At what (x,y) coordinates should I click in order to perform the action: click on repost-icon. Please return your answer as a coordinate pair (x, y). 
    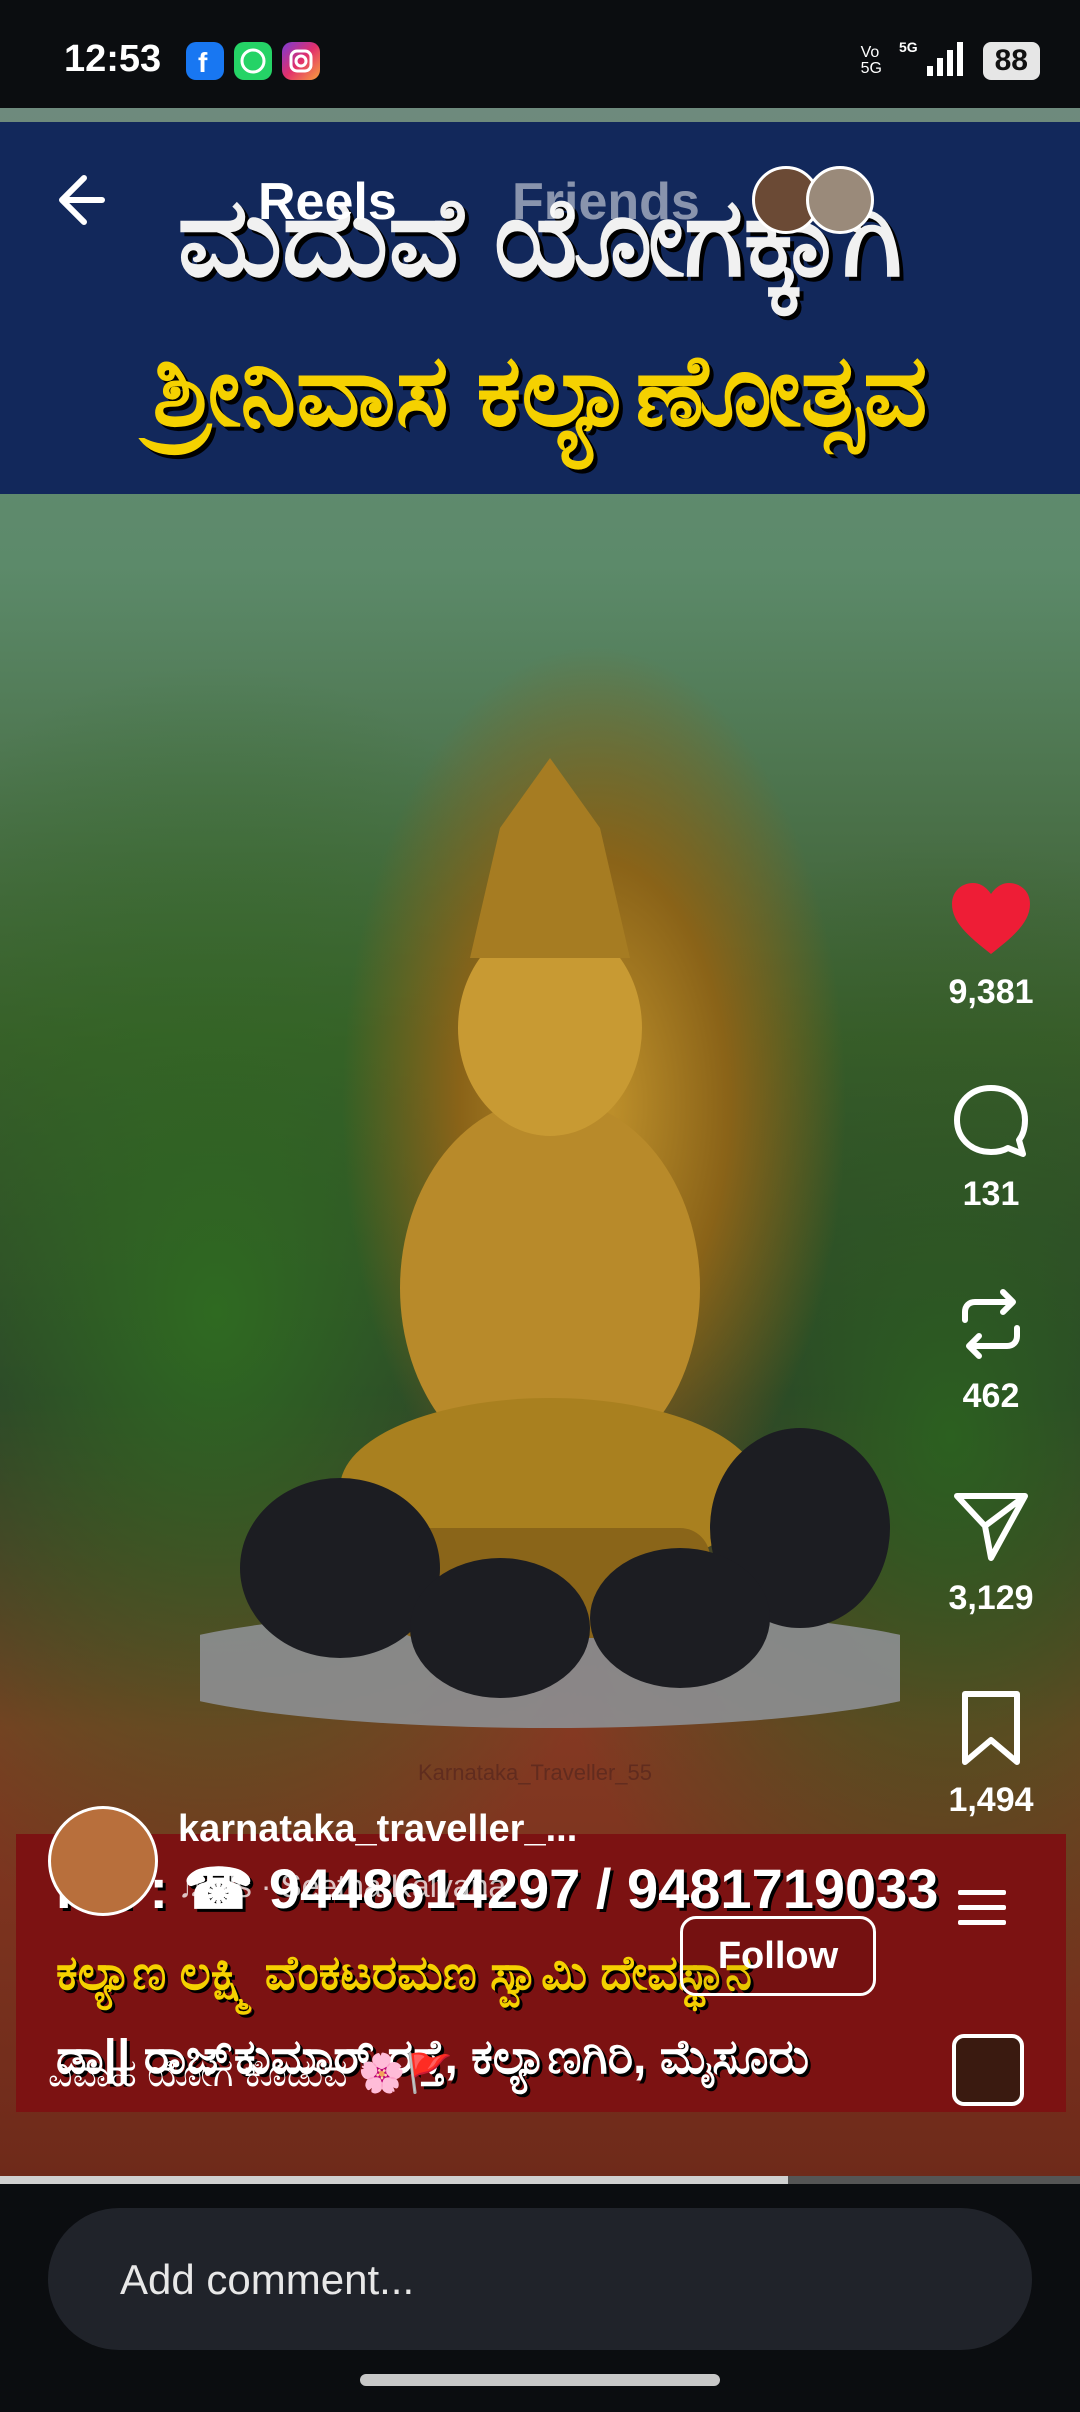
    Looking at the image, I should click on (991, 1324).